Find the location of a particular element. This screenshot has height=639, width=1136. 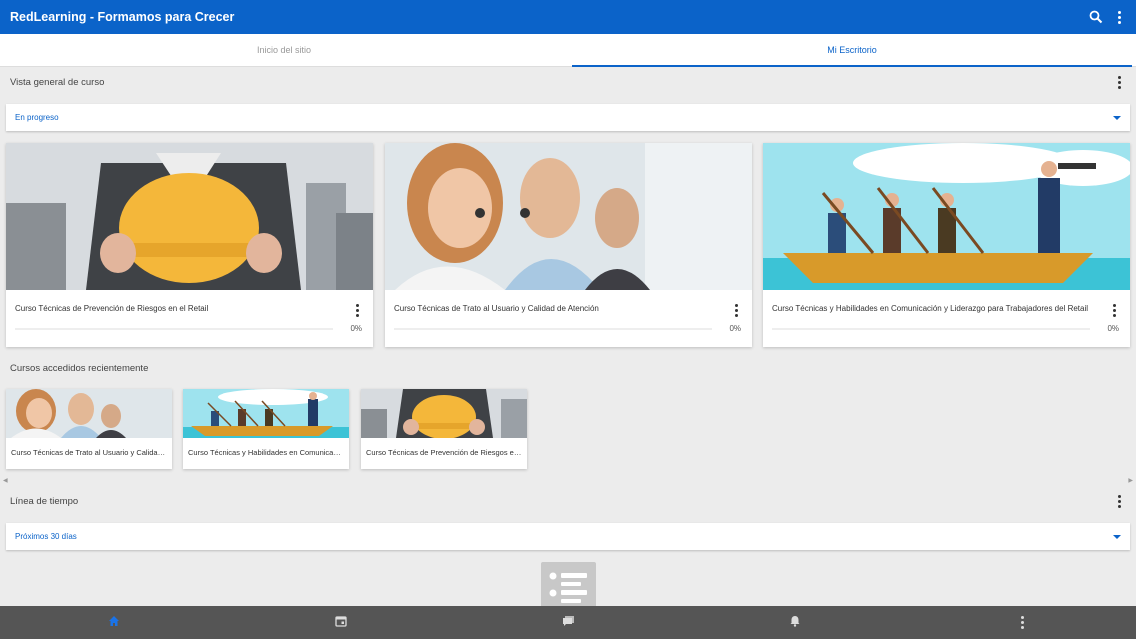

bottom-navigation is located at coordinates (568, 622).